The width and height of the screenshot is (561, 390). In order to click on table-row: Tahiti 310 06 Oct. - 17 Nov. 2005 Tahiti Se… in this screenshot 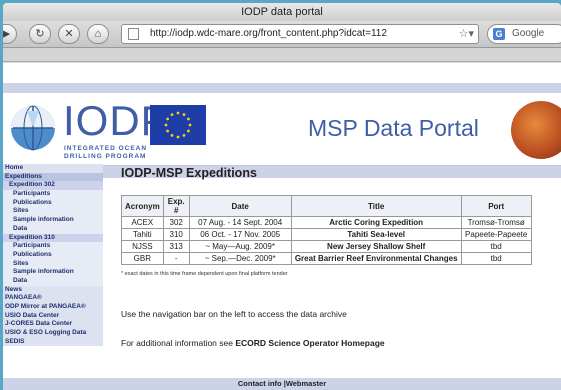, I will do `click(326, 234)`.